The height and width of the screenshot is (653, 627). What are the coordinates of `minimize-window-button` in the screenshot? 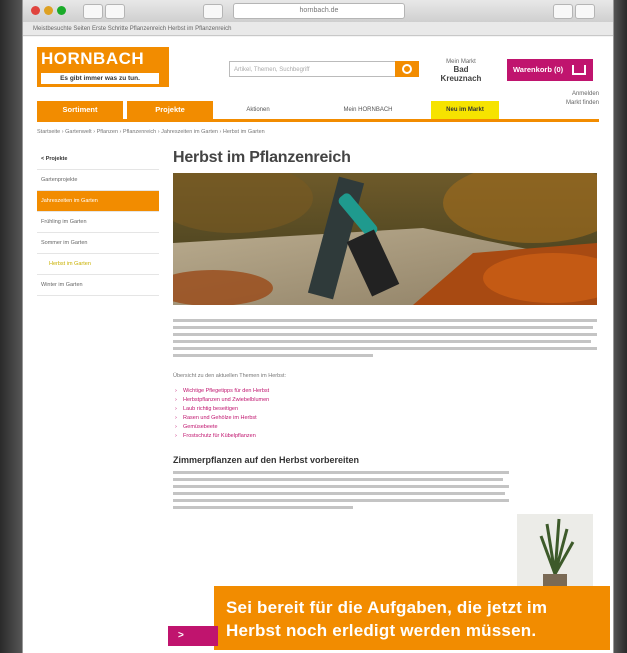 It's located at (48, 10).